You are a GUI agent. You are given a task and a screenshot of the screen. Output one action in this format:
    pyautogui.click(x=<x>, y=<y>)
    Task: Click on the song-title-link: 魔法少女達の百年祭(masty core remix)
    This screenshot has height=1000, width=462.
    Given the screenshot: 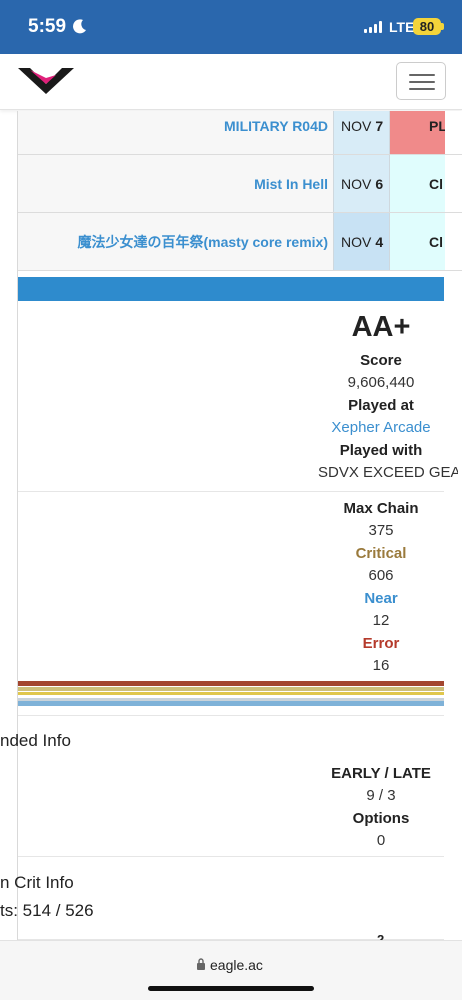 What is the action you would take?
    pyautogui.click(x=202, y=241)
    